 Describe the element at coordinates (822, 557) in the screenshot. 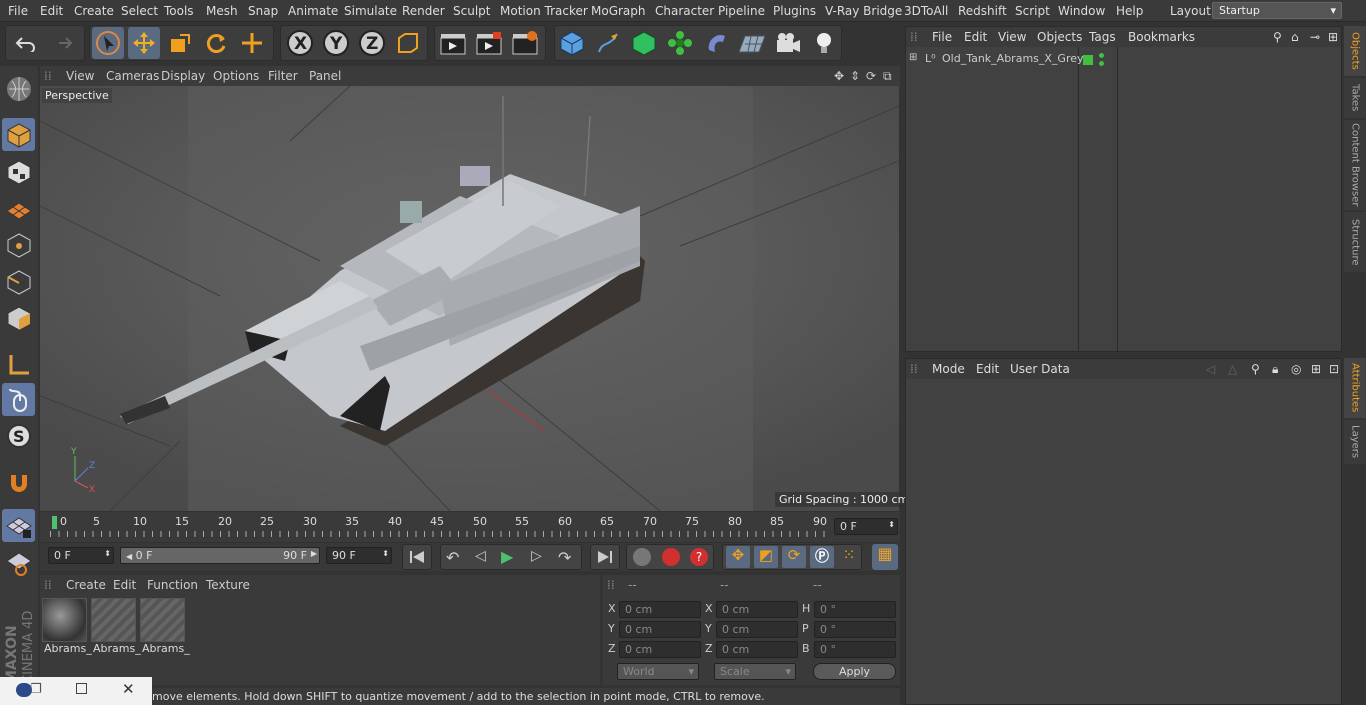

I see `key-parameter-icon: Ⓟ` at that location.